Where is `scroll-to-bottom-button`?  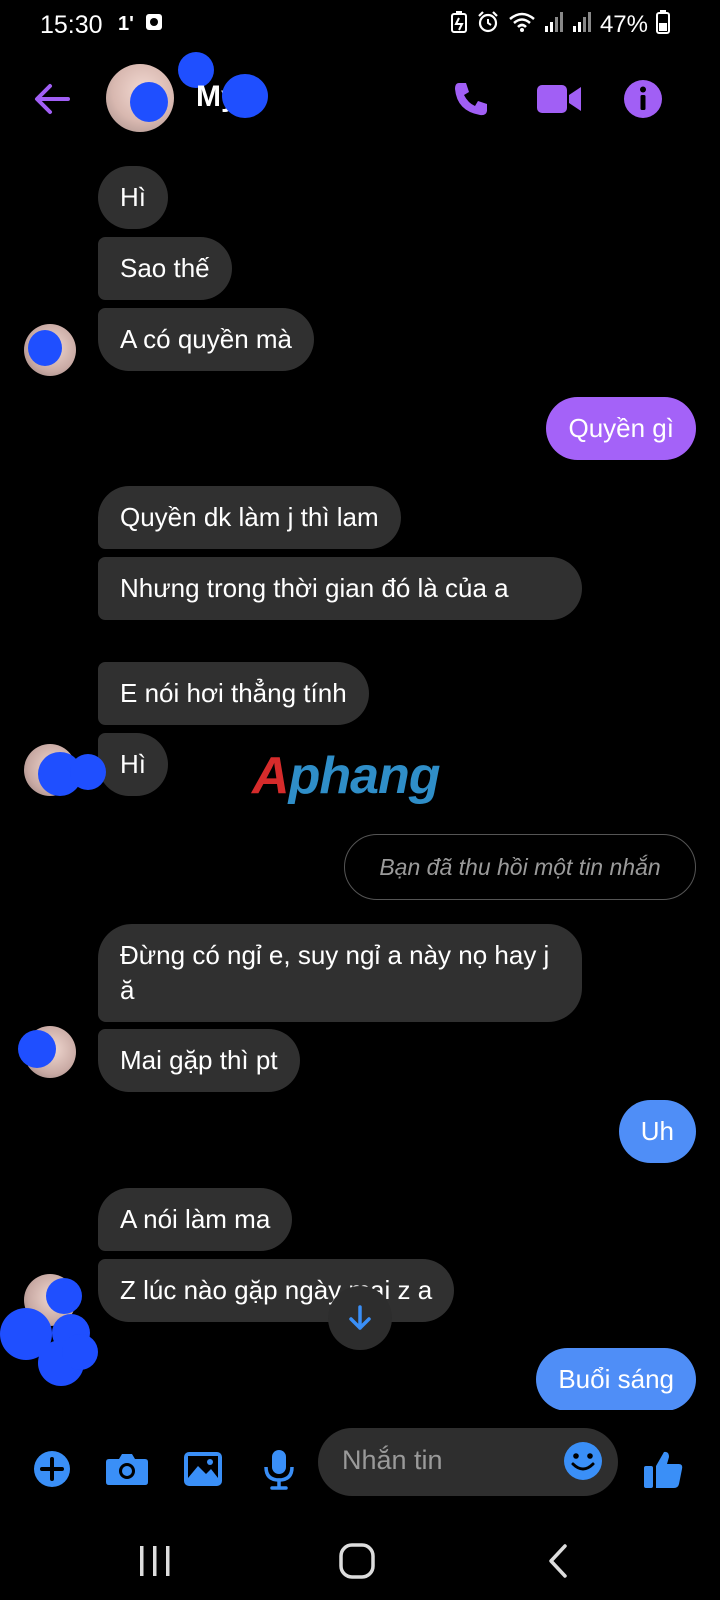
scroll-to-bottom-button is located at coordinates (360, 1318).